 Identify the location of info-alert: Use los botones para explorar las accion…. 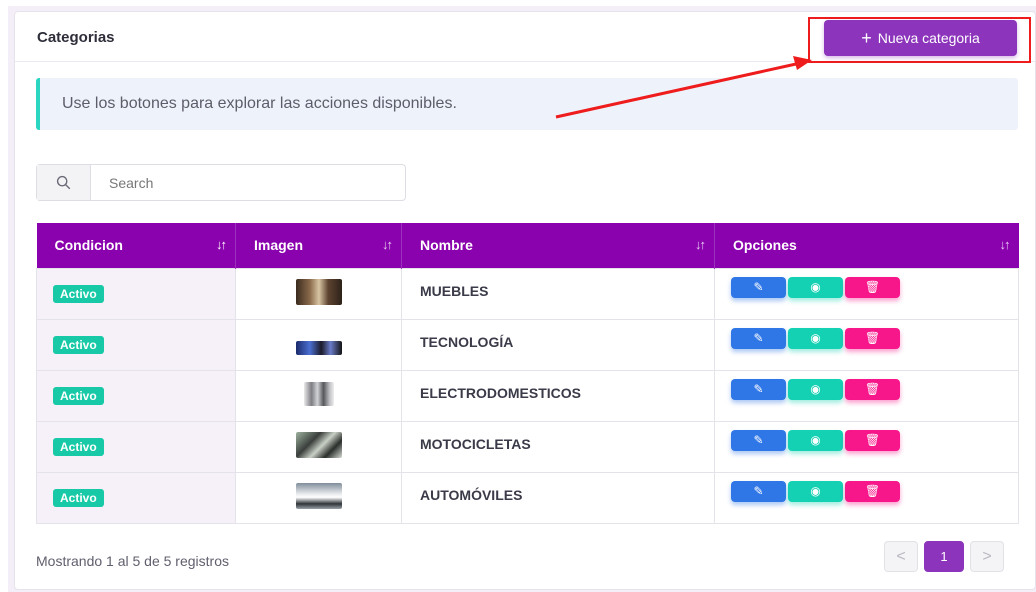
(527, 104).